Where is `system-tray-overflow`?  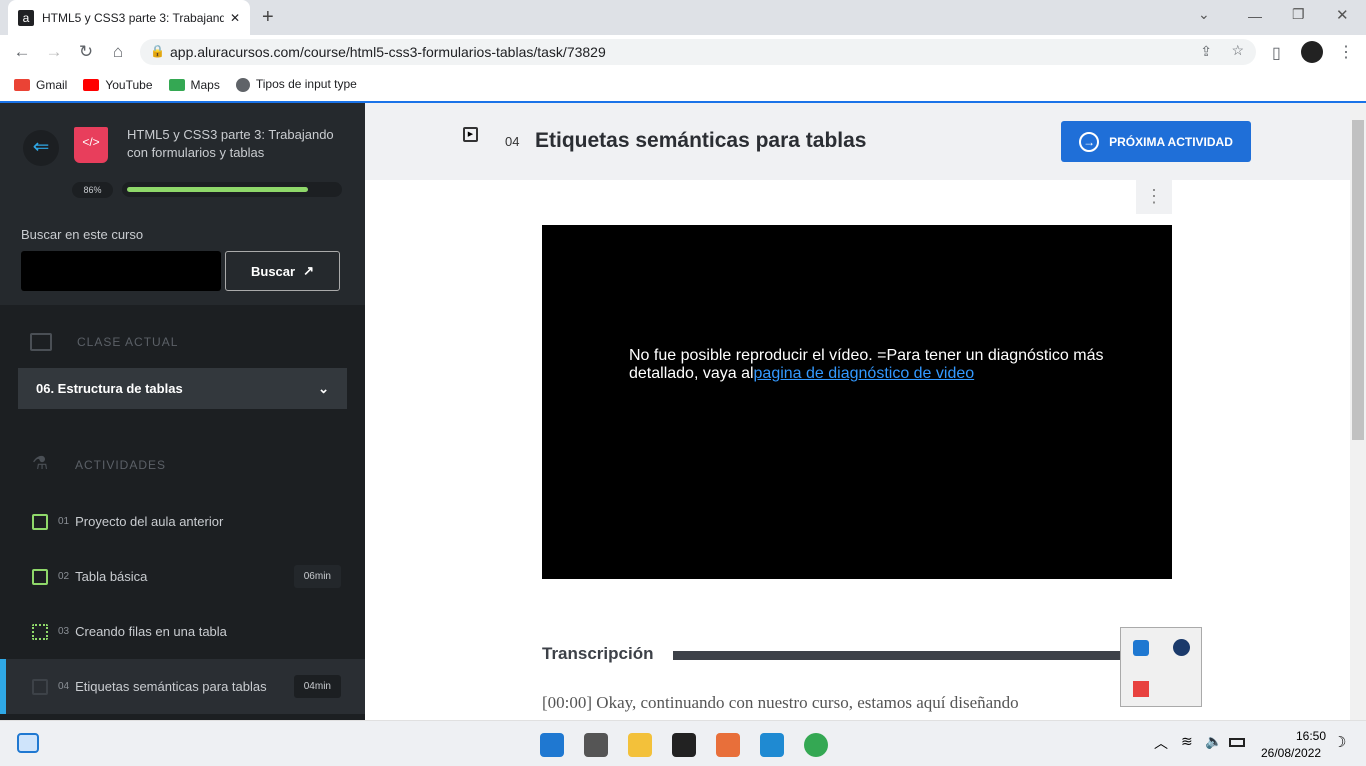
system-tray-overflow is located at coordinates (1161, 667).